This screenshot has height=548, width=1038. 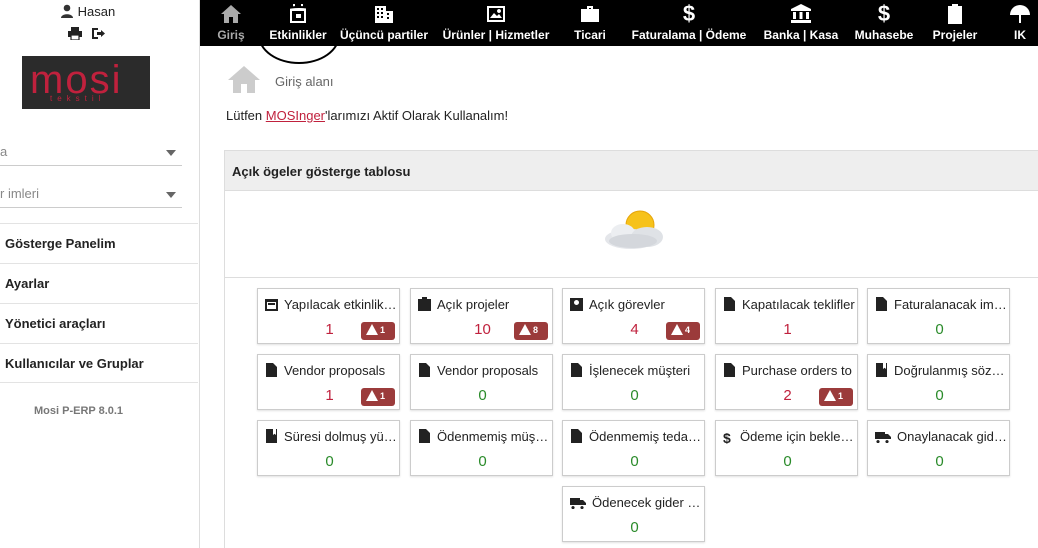 I want to click on nav-billing-payment: $ Faturalama | Ödeme, so click(x=689, y=23).